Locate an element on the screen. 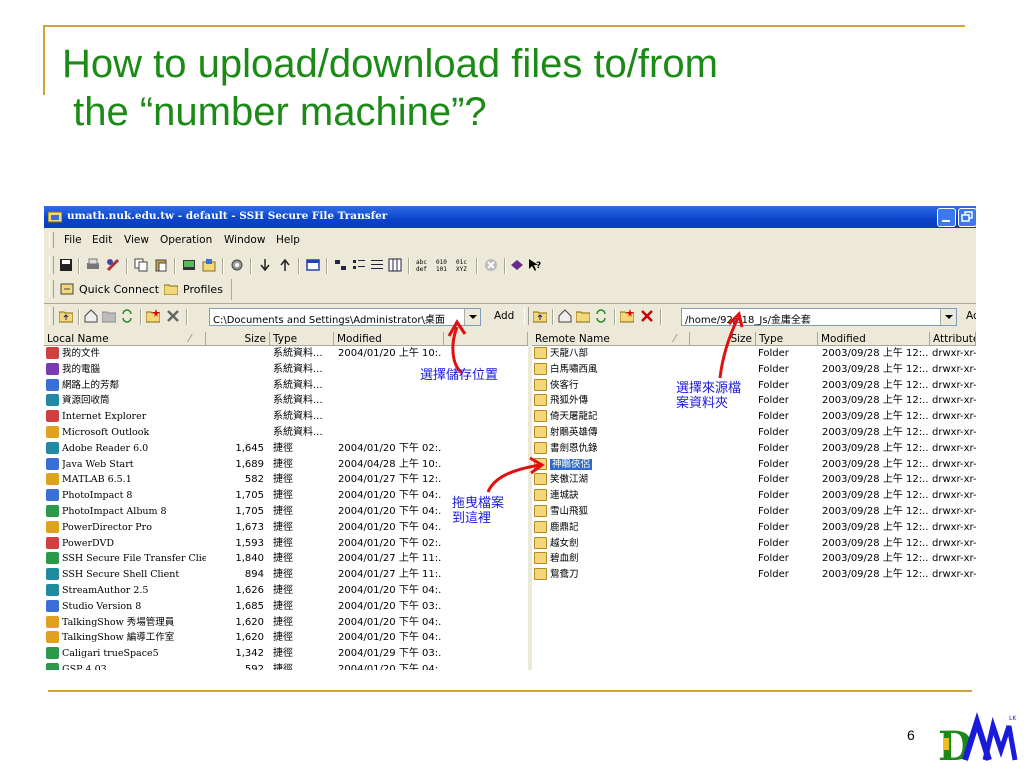 The image size is (1024, 768). annotation-arrows is located at coordinates (595, 402).